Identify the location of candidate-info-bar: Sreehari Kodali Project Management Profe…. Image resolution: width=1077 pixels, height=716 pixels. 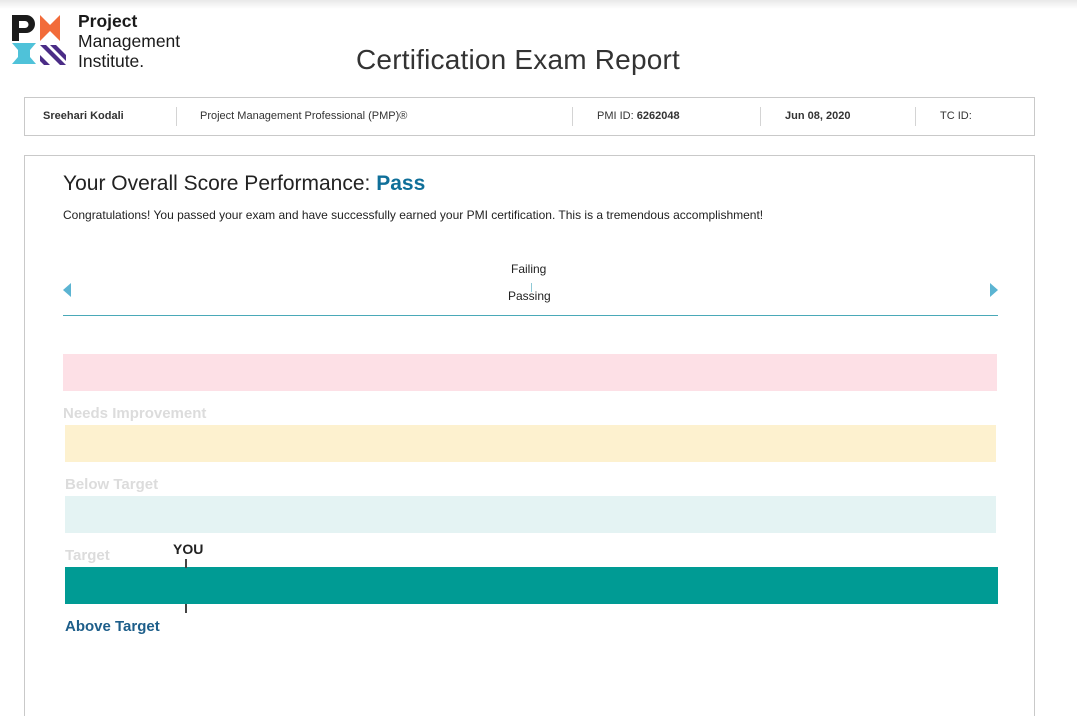
(529, 116).